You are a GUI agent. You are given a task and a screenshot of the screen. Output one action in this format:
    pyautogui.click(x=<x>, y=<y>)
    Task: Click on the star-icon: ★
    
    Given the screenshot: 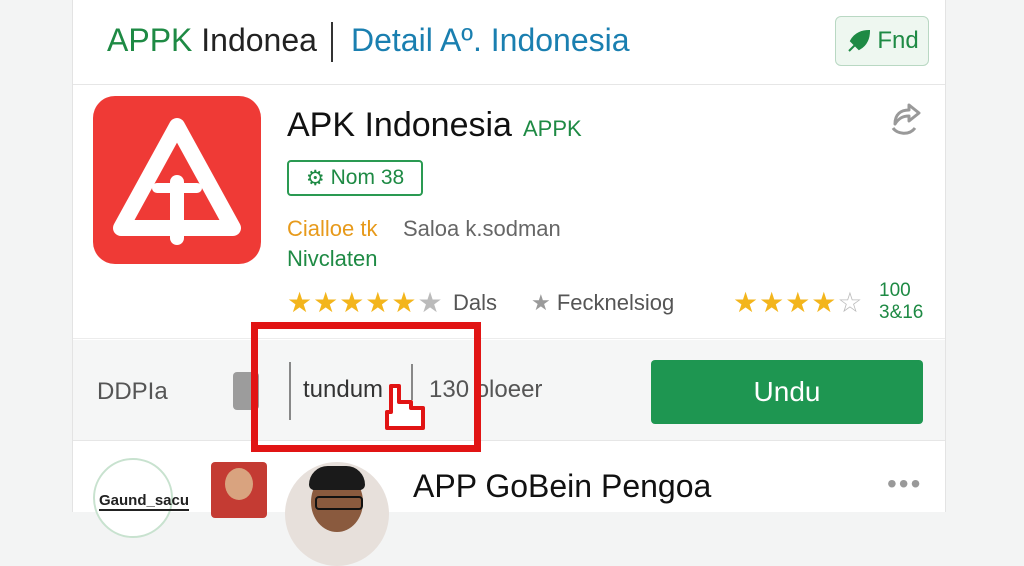 What is the action you would take?
    pyautogui.click(x=541, y=302)
    